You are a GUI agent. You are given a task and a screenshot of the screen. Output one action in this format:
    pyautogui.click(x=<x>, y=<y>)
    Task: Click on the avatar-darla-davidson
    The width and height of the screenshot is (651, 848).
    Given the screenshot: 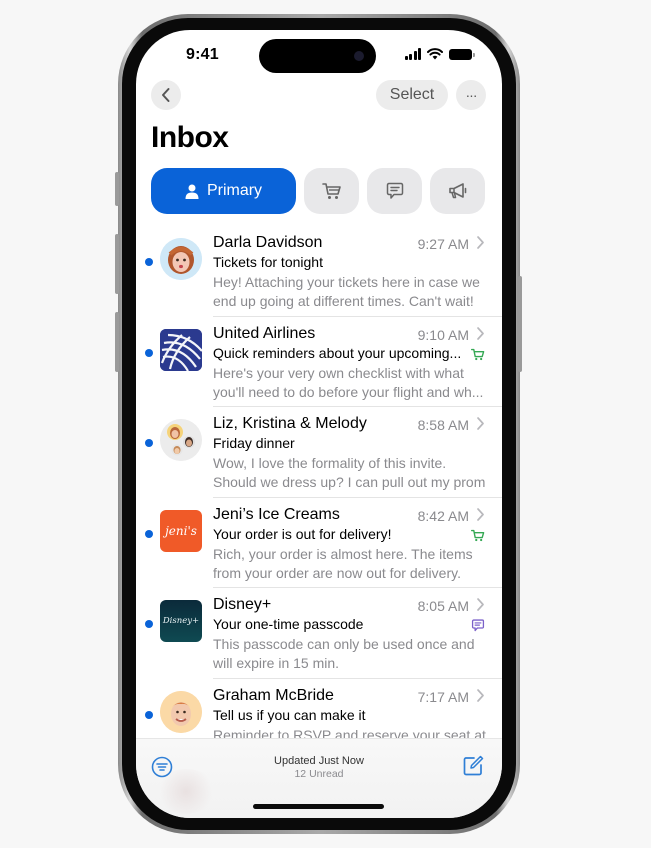 What is the action you would take?
    pyautogui.click(x=181, y=259)
    